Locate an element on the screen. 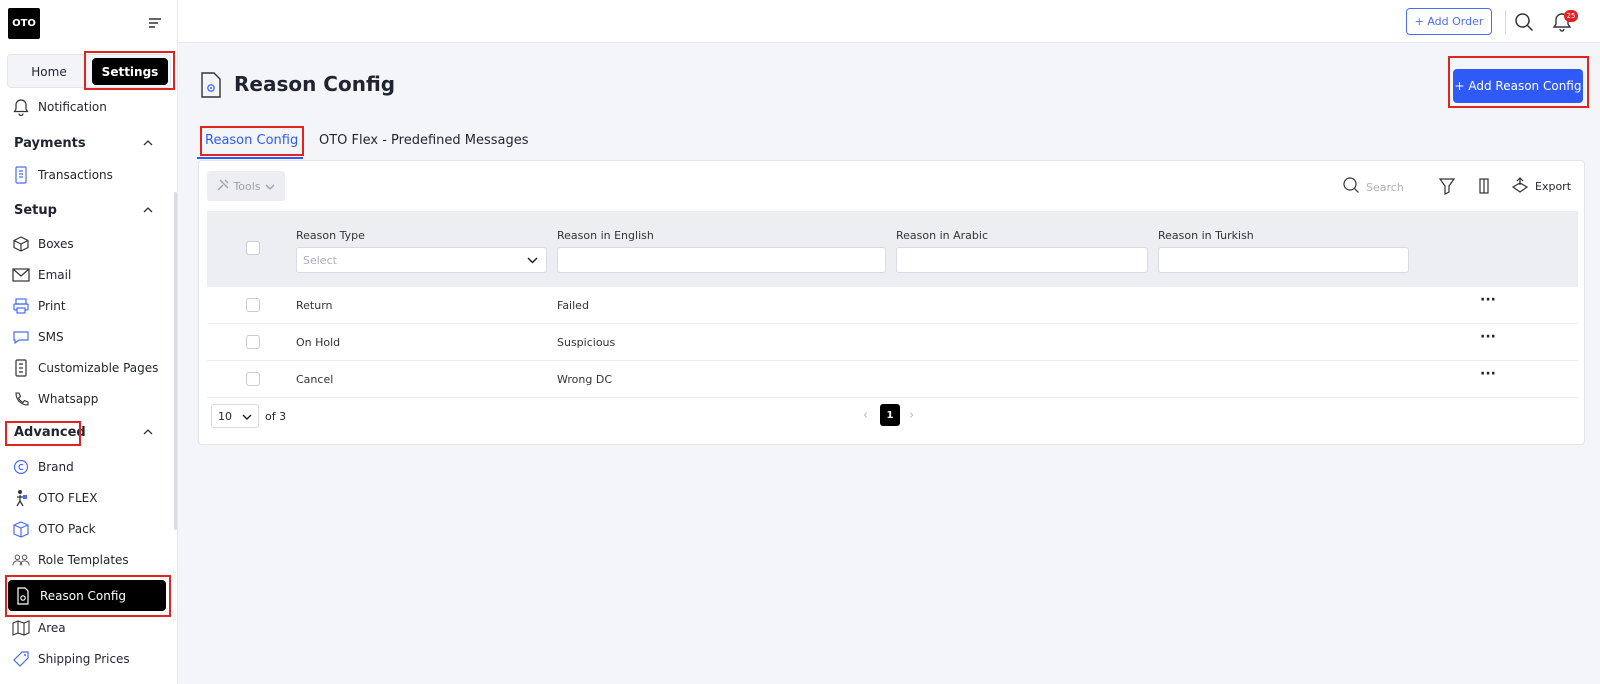  sms-icon is located at coordinates (21, 337).